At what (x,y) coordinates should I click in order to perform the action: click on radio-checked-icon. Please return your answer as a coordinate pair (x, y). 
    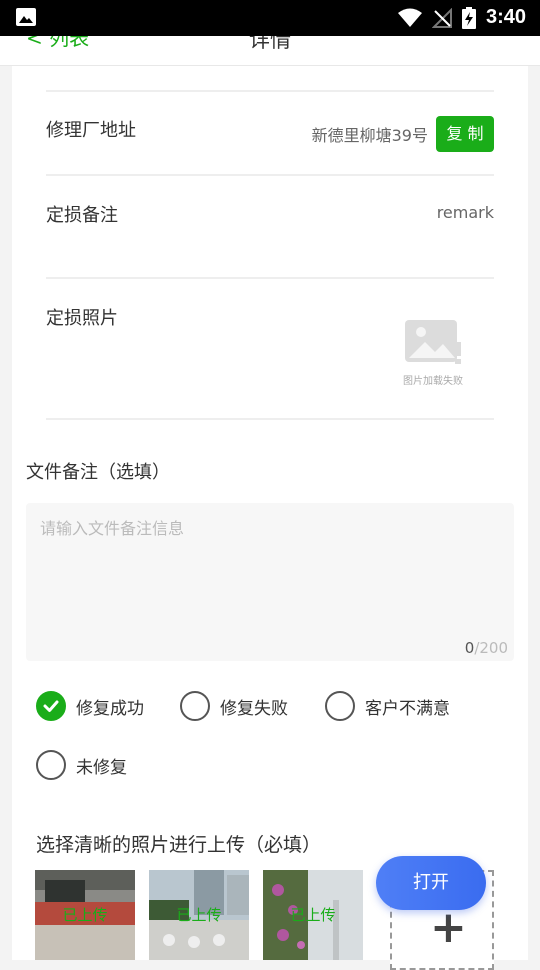
    Looking at the image, I should click on (51, 706).